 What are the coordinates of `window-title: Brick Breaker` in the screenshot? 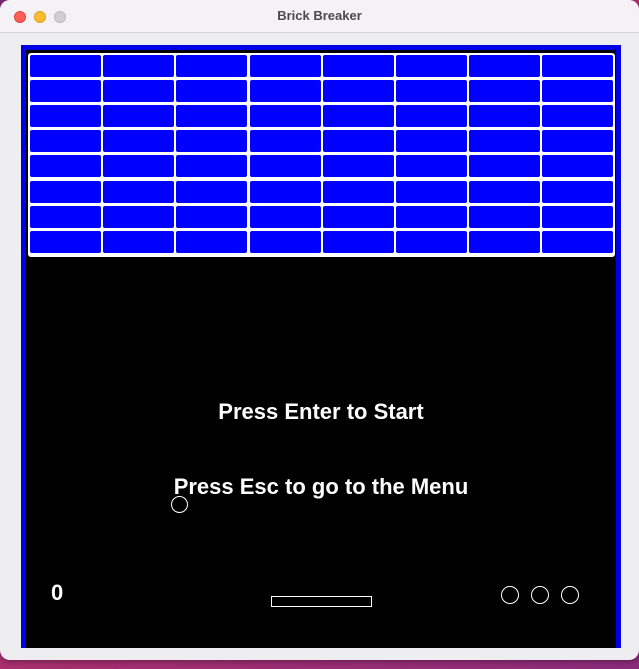 It's located at (319, 15).